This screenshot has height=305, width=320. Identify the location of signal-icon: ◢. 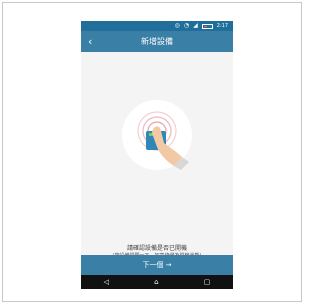
(195, 25).